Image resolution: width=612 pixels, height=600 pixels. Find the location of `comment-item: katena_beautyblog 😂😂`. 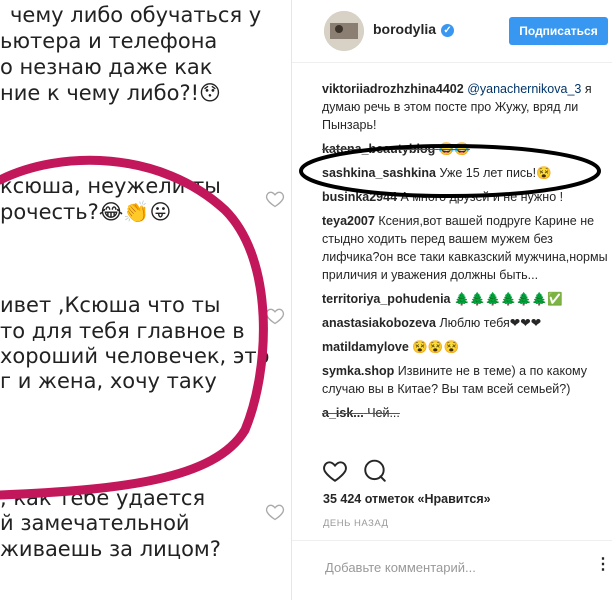

comment-item: katena_beautyblog 😂😂 is located at coordinates (467, 149).